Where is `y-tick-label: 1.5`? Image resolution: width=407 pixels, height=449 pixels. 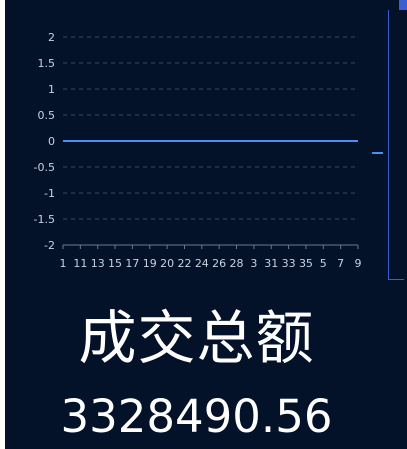
y-tick-label: 1.5 is located at coordinates (47, 63).